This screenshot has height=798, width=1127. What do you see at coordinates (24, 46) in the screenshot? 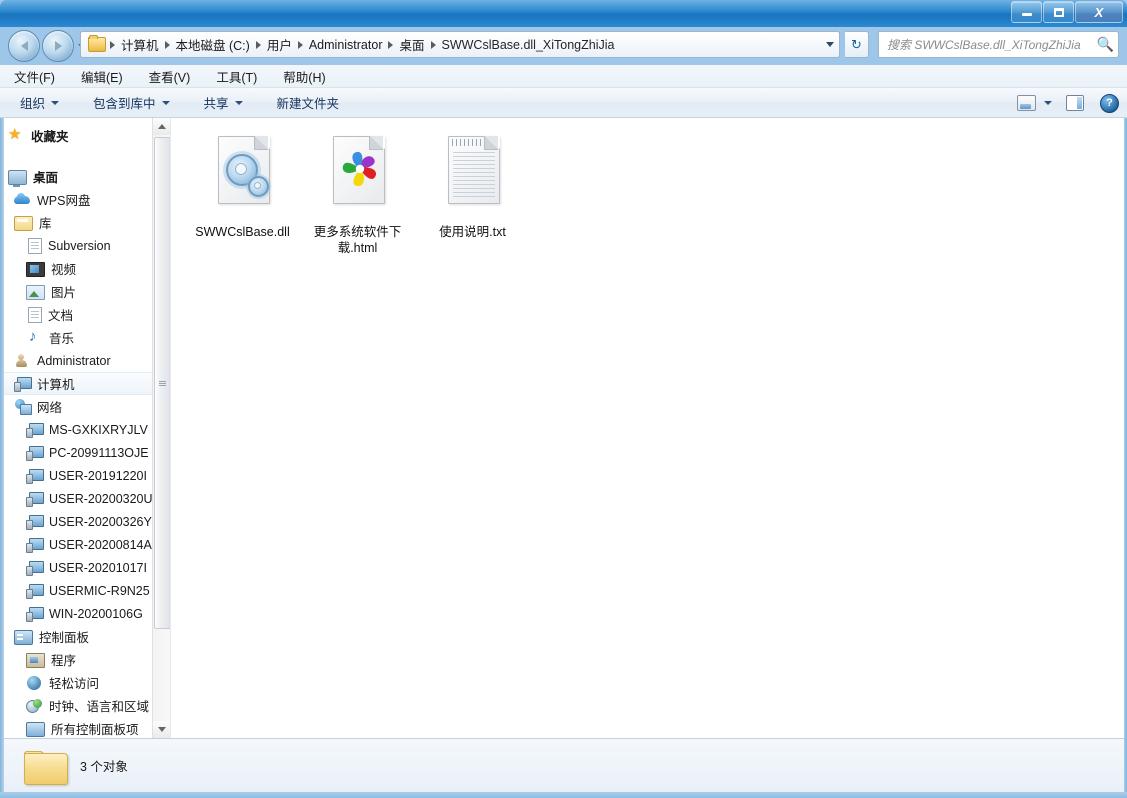
I see `back-button` at bounding box center [24, 46].